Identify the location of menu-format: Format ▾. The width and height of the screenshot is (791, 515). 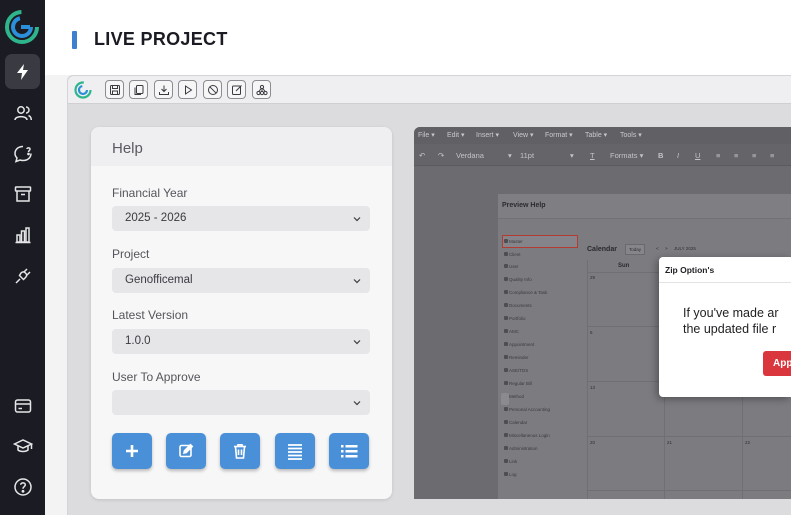
(559, 135).